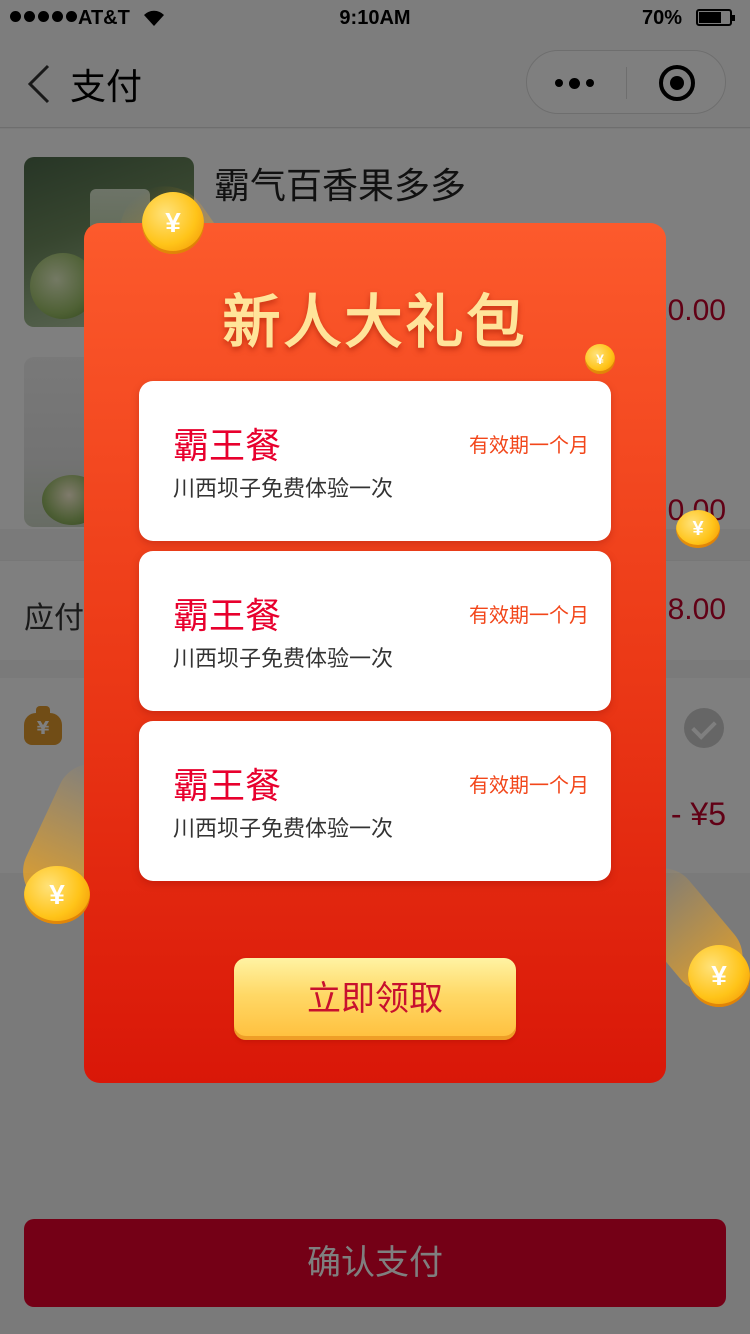 This screenshot has height=1334, width=750. I want to click on claim-now-button: 立即领取, so click(375, 999).